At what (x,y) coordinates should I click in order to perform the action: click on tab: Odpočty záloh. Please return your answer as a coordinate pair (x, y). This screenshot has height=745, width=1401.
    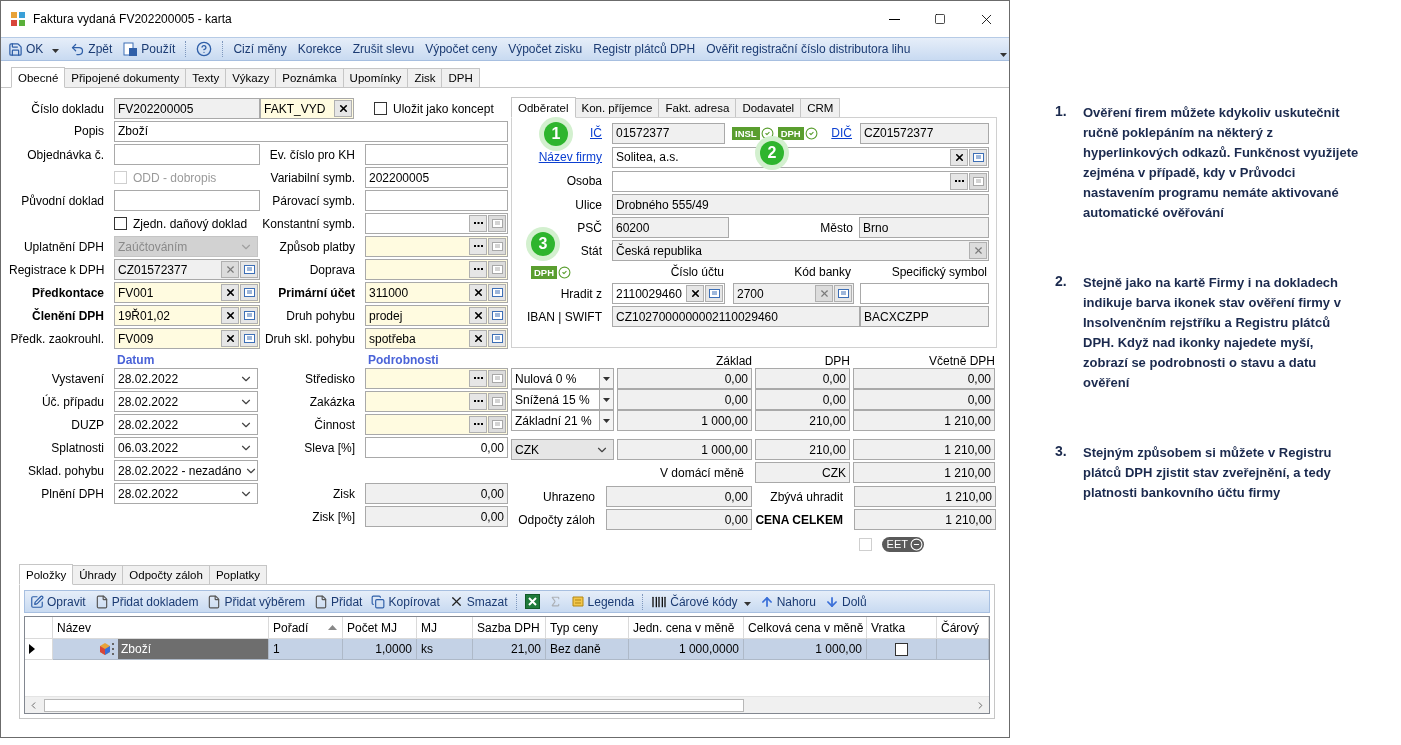
    Looking at the image, I should click on (166, 574).